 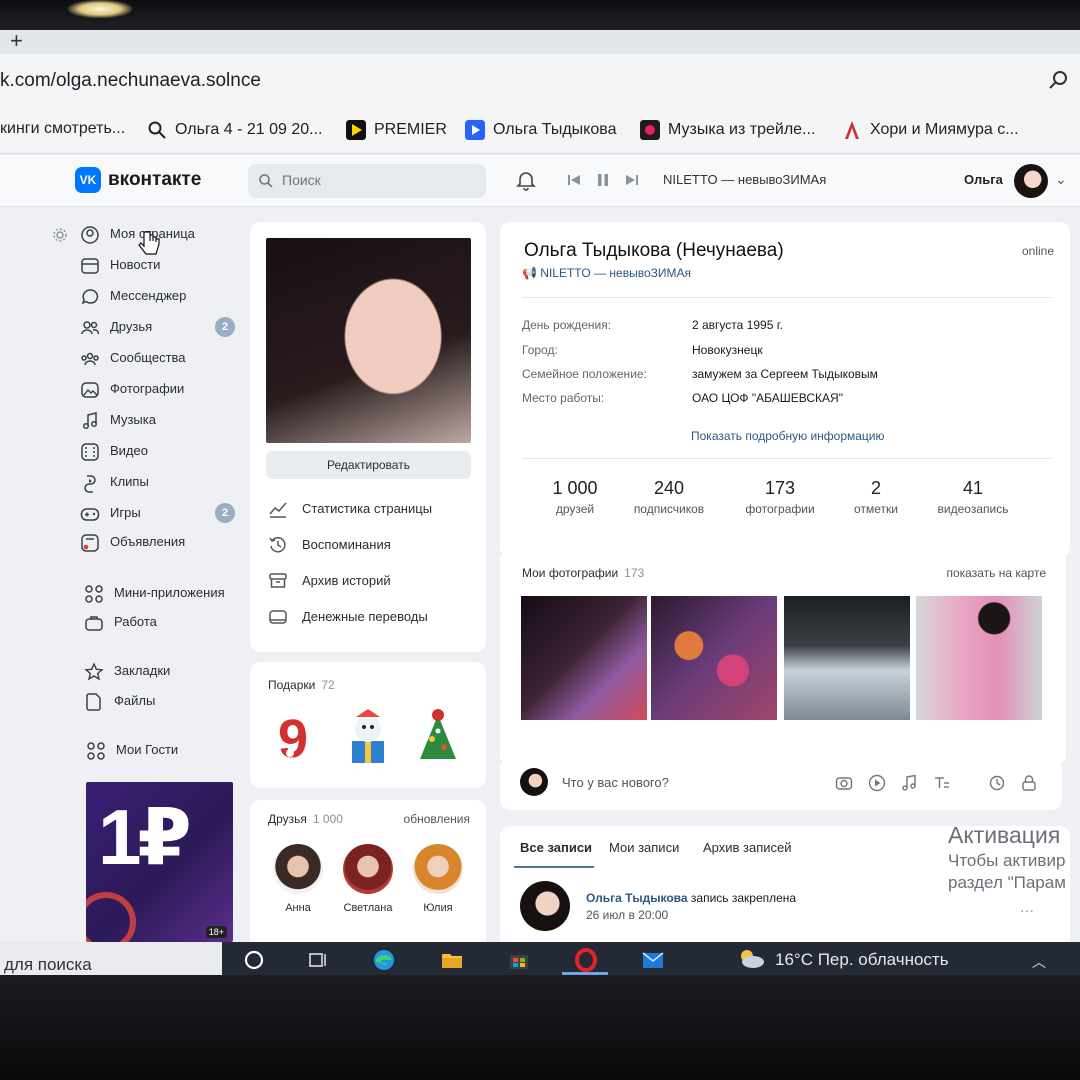 What do you see at coordinates (669, 488) in the screenshot?
I see `counter-number: 240` at bounding box center [669, 488].